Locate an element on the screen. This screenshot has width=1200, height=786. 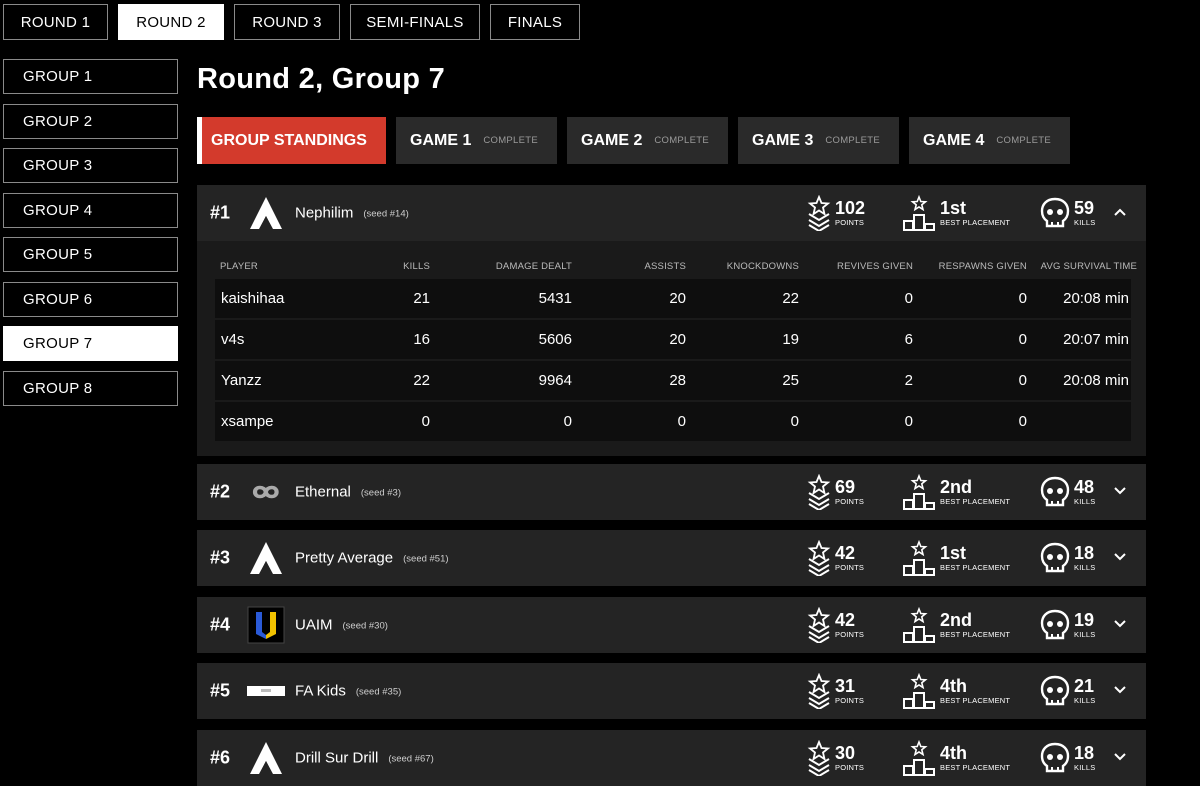
tab-group-standings: GROUP STANDINGS is located at coordinates (291, 140).